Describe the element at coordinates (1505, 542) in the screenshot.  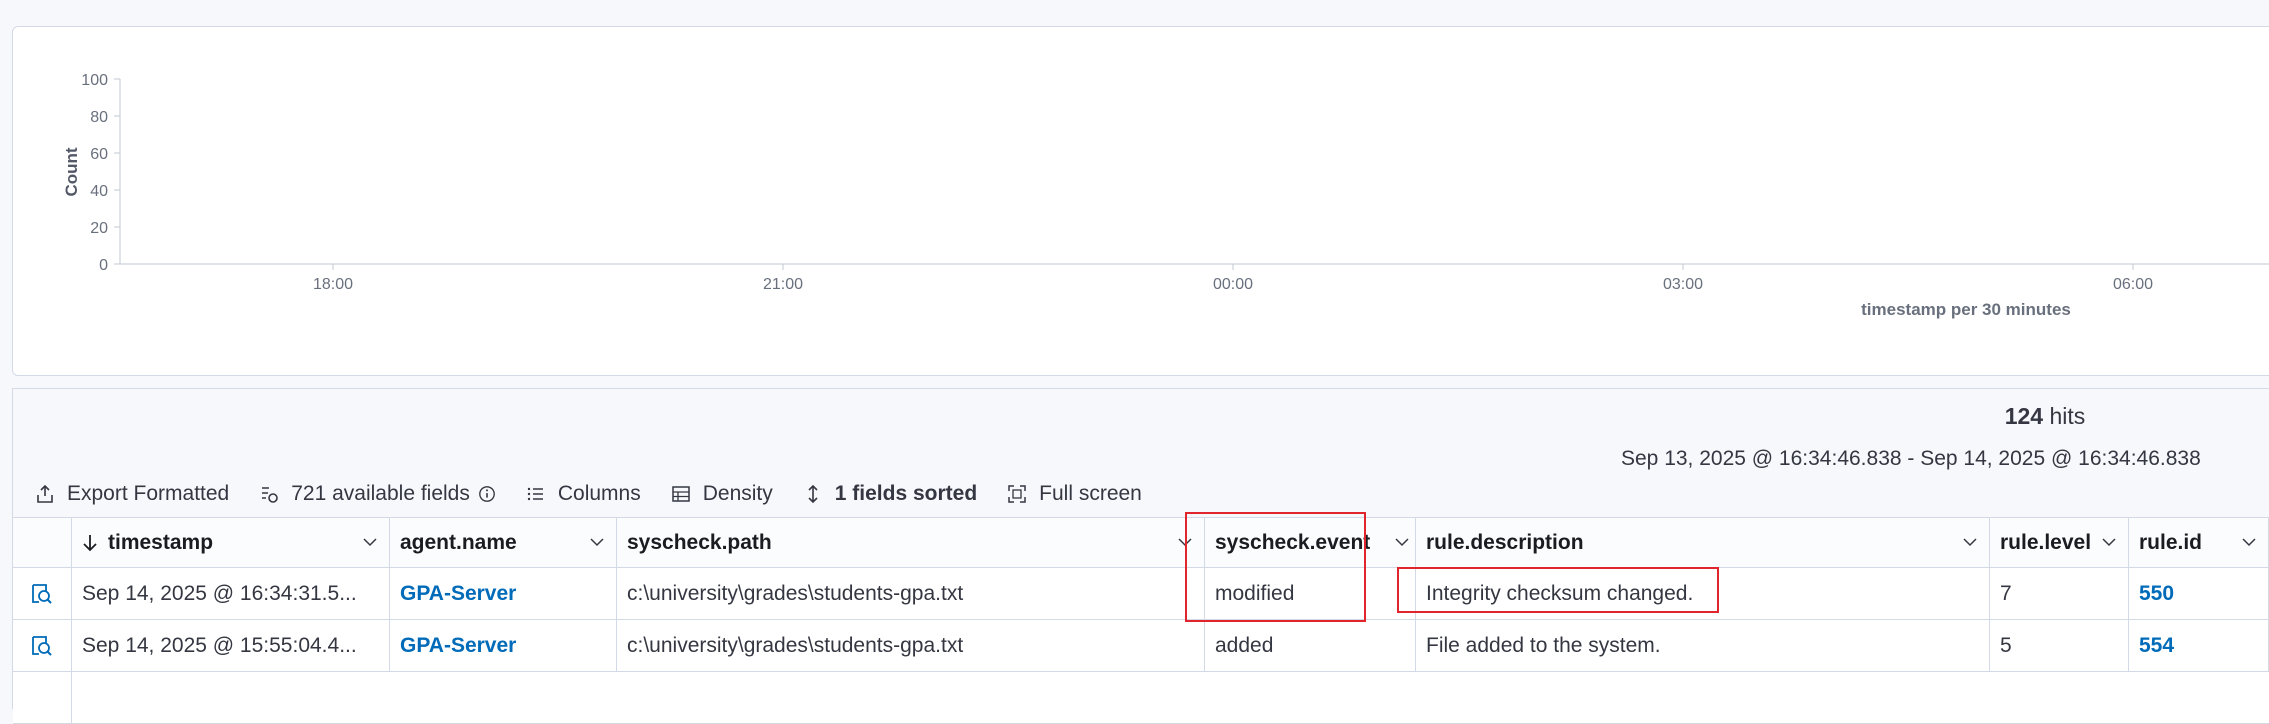
I see `column-header-rule-description-label: rule.description` at that location.